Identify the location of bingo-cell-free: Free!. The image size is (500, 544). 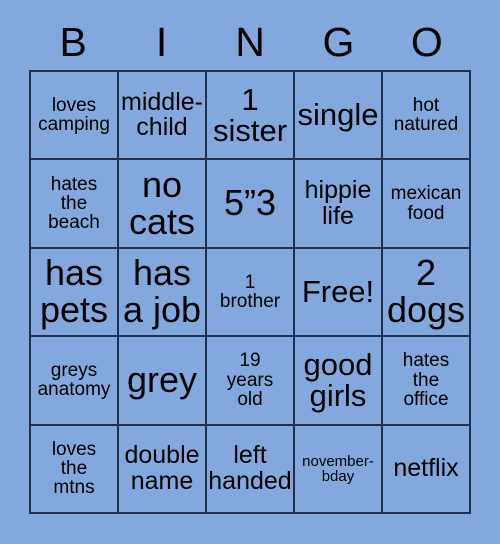
(339, 293).